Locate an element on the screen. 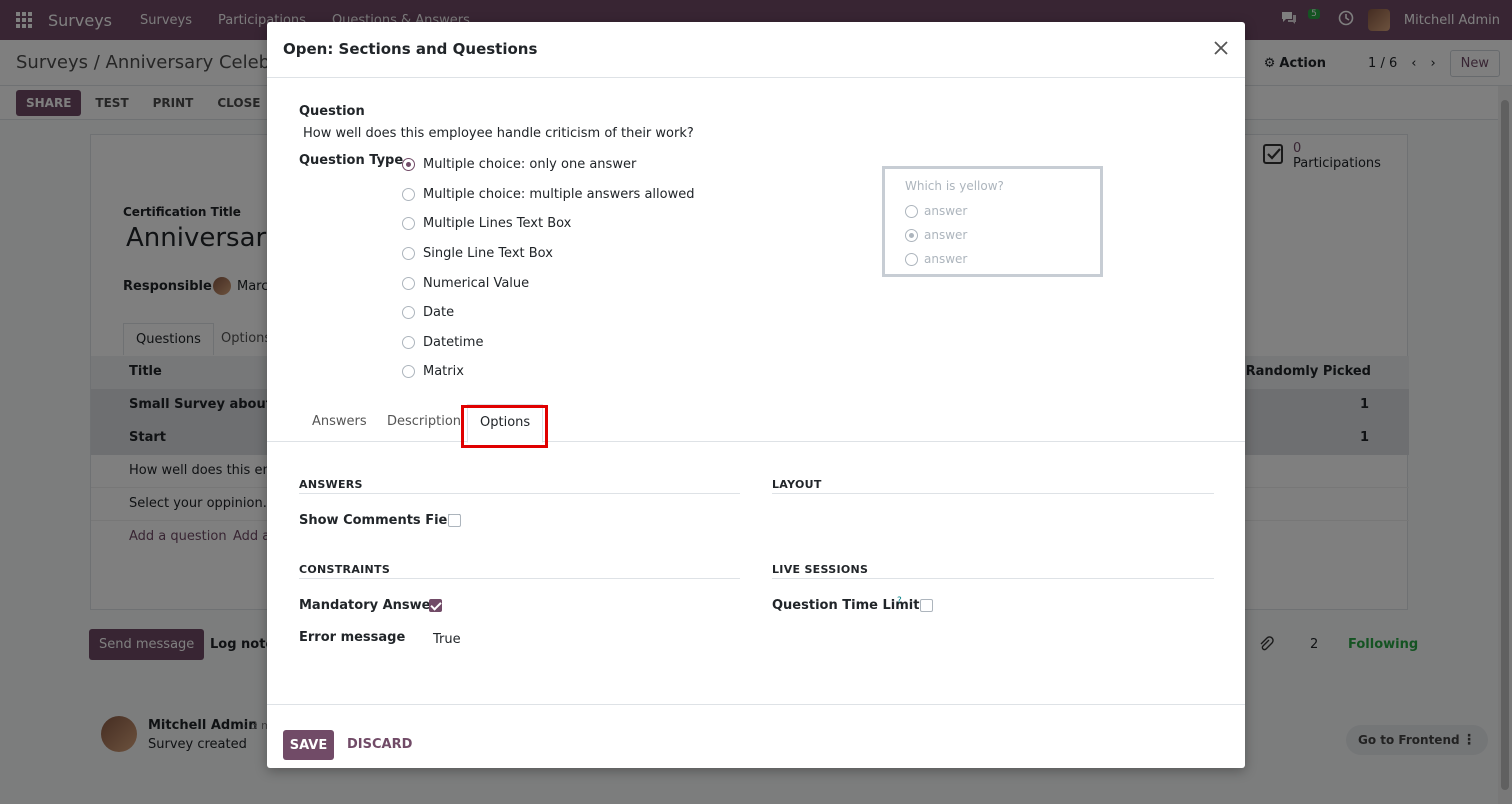 The width and height of the screenshot is (1512, 804). save-button: SAVE is located at coordinates (308, 745).